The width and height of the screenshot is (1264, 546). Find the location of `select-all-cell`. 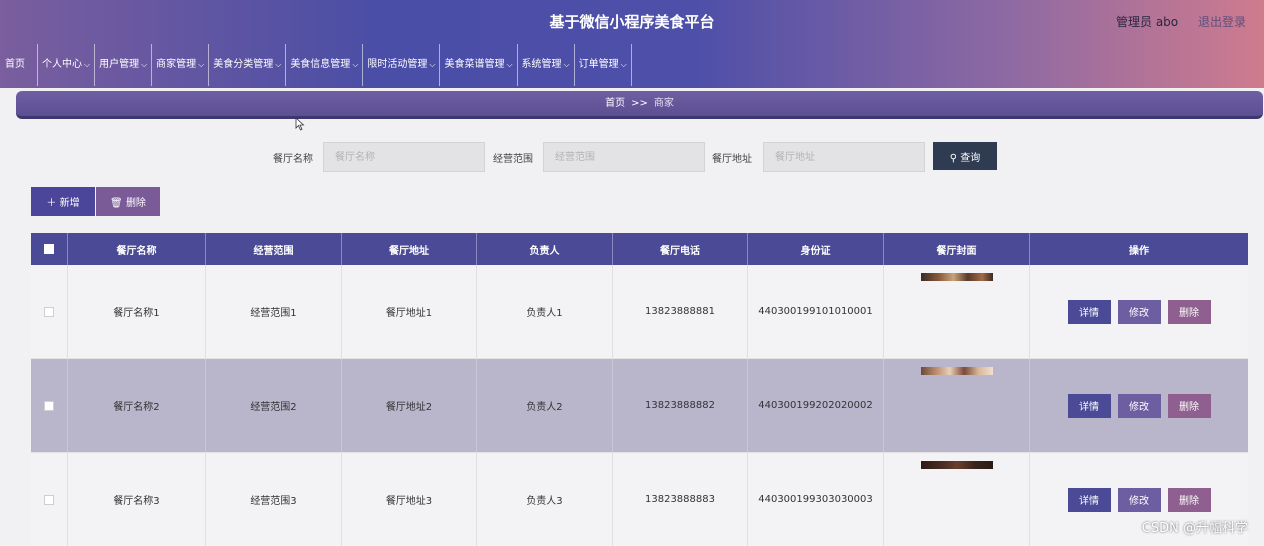

select-all-cell is located at coordinates (49, 249).